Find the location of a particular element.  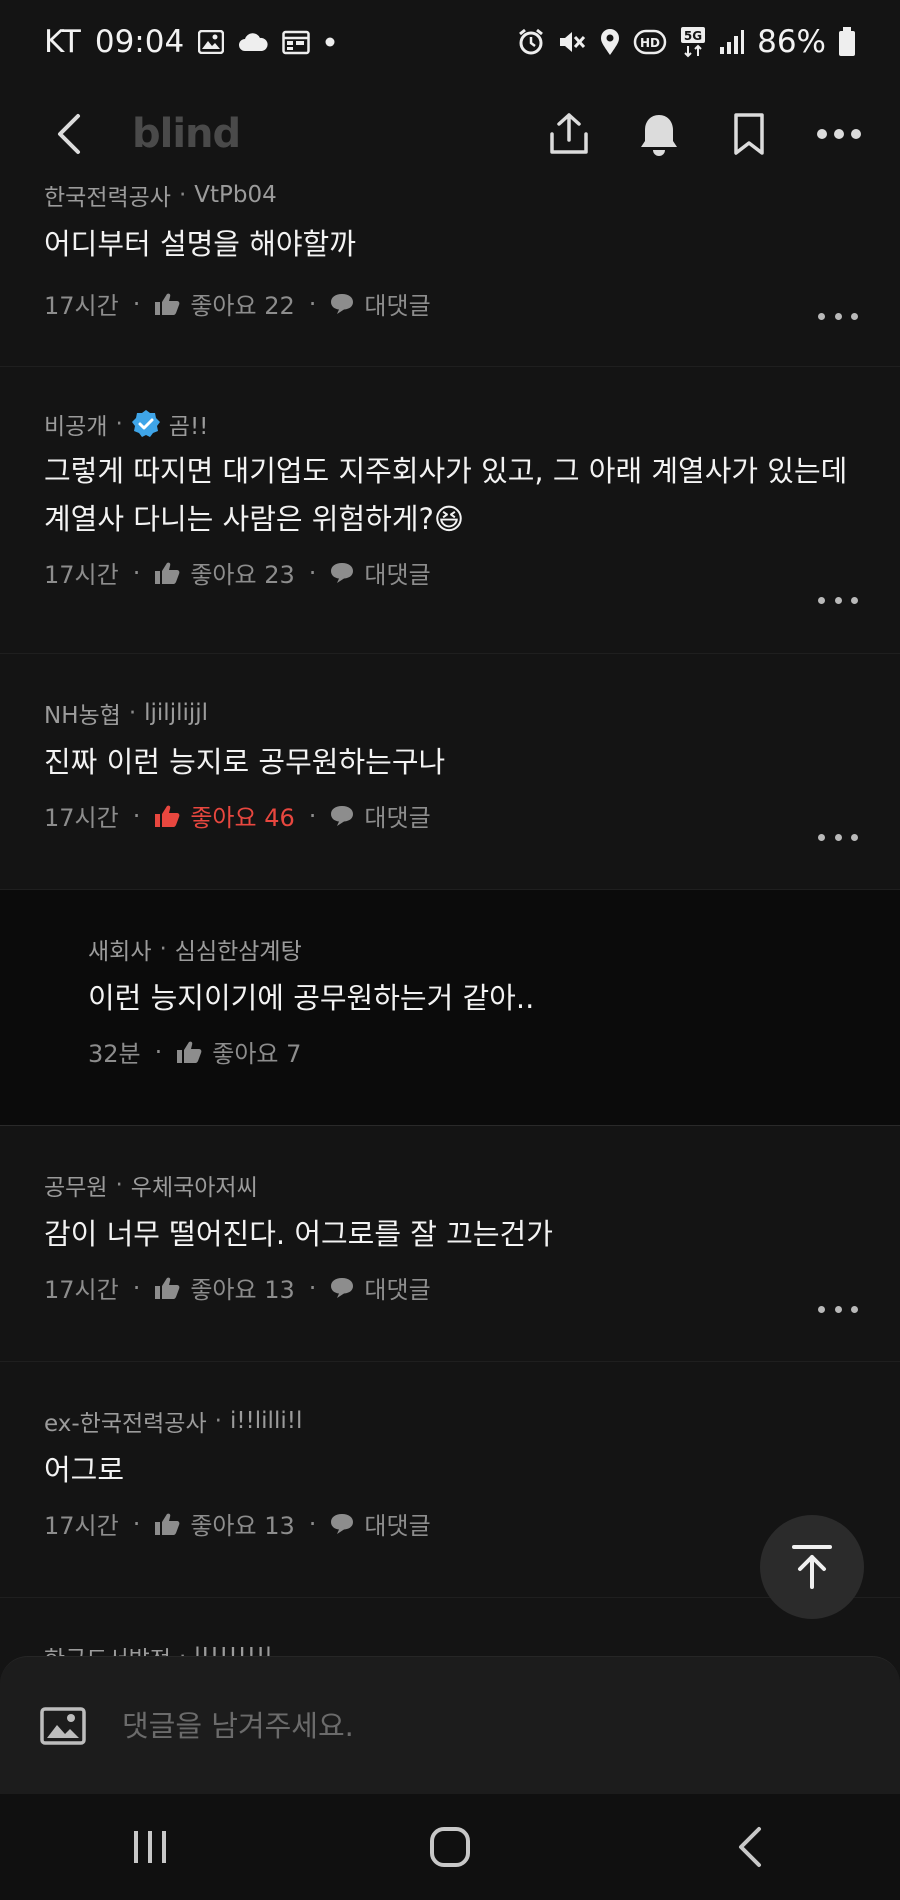

comment-footer: 17시간 · 좋아요 46 · 대댓글 is located at coordinates (450, 815).